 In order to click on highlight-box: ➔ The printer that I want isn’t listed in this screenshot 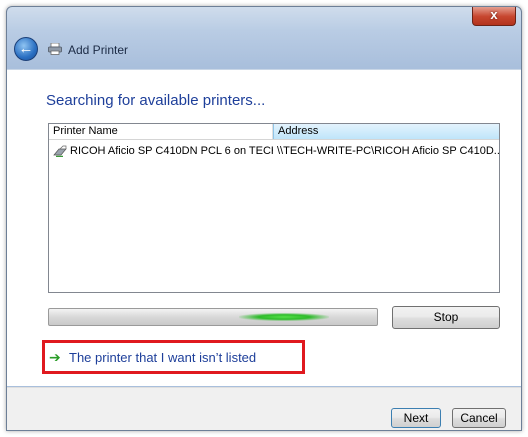, I will do `click(173, 357)`.